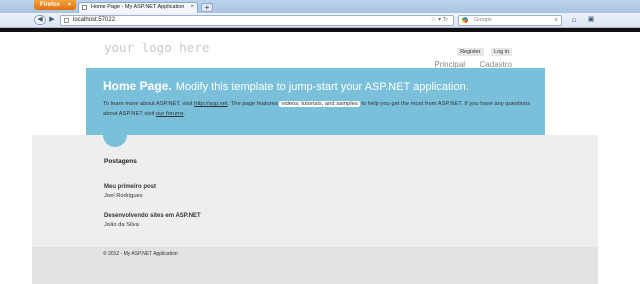  What do you see at coordinates (170, 114) in the screenshot?
I see `forums-link: our forums` at bounding box center [170, 114].